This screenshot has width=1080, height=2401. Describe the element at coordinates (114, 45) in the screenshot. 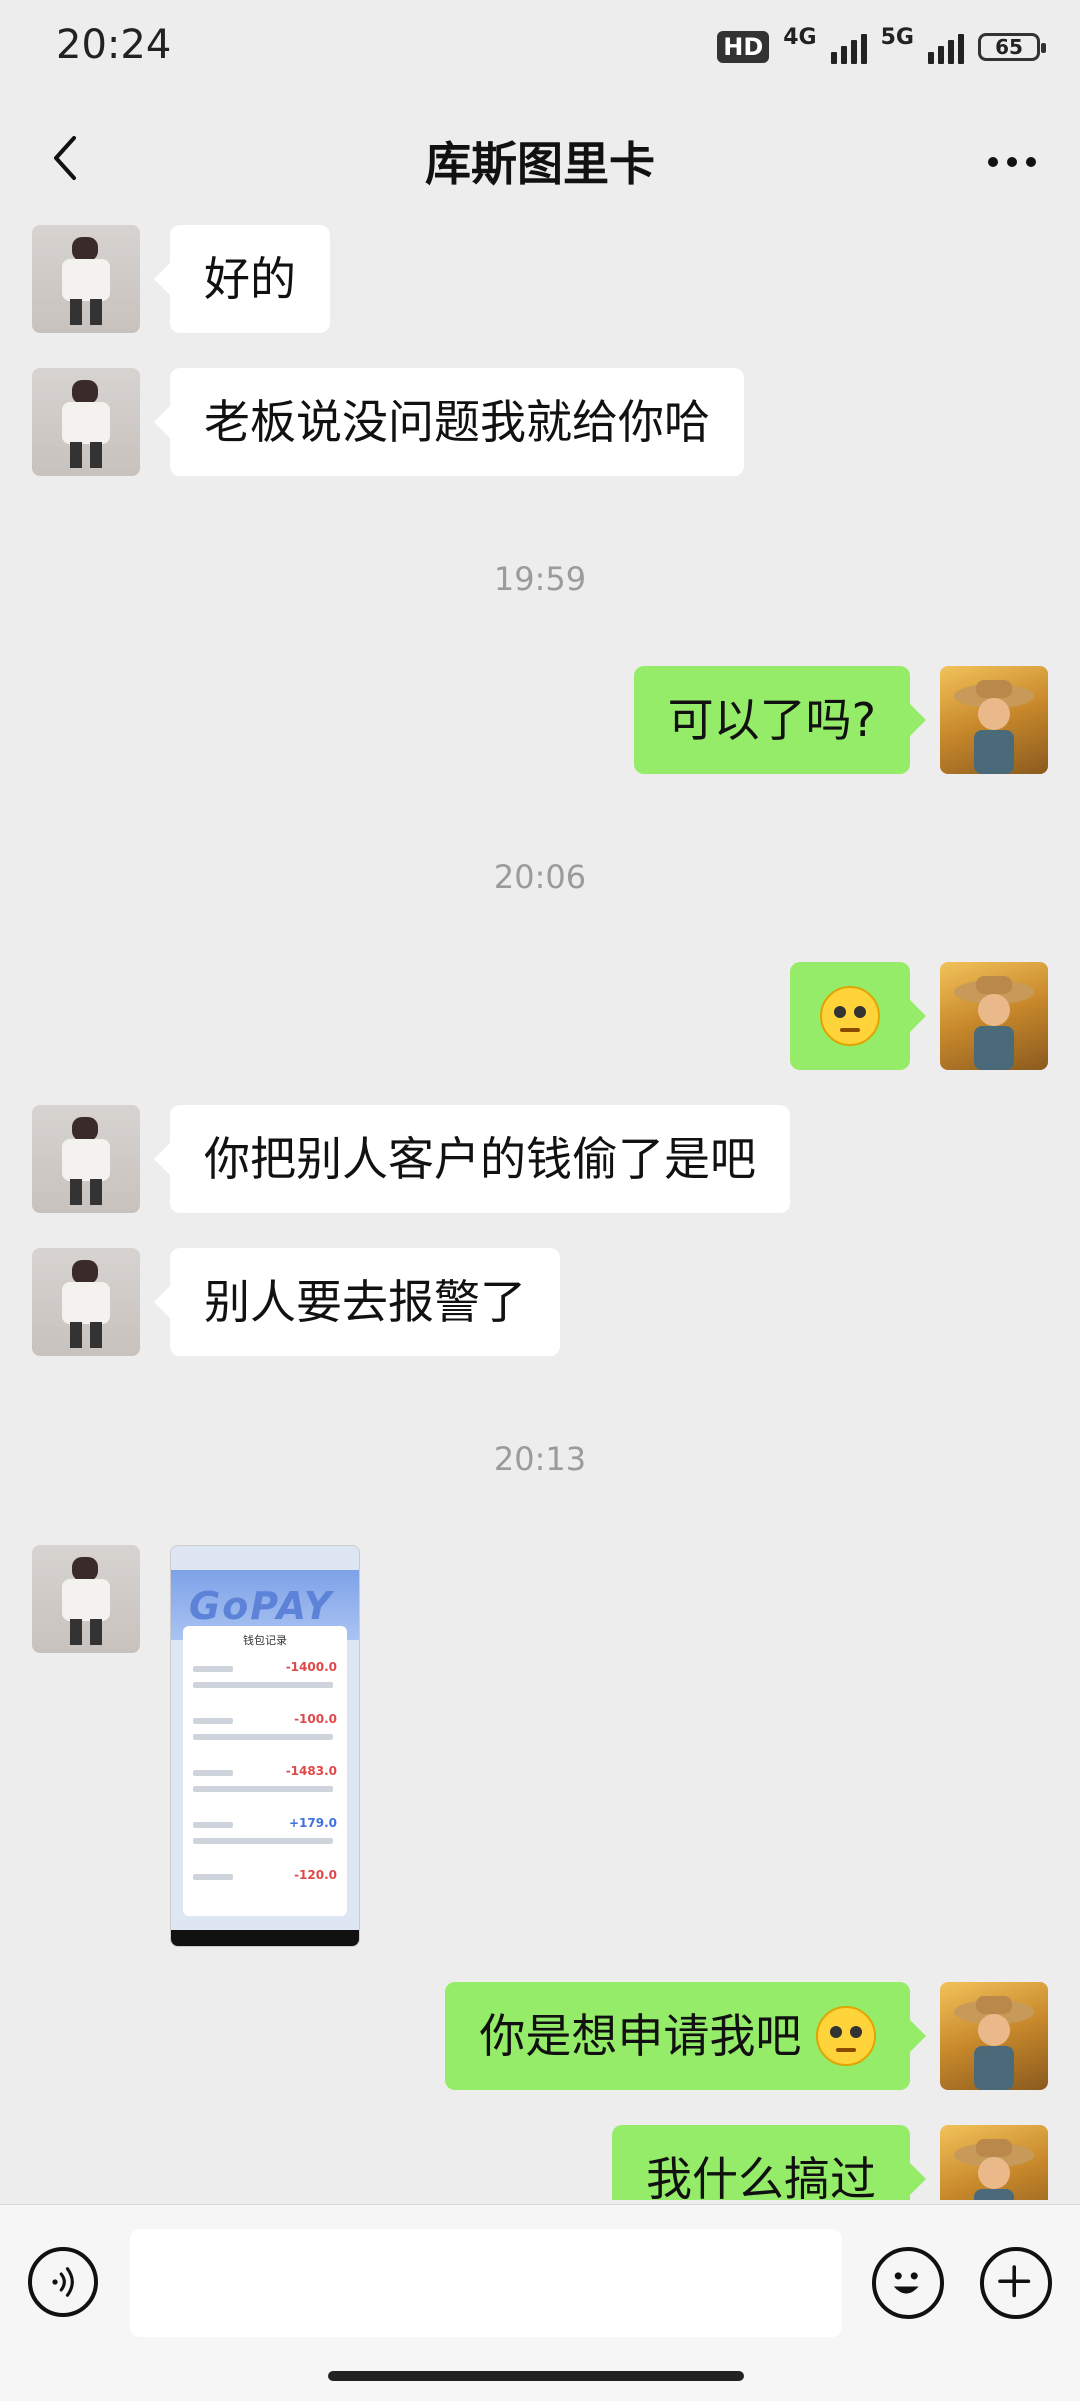

I see `status-time: 20:24` at that location.